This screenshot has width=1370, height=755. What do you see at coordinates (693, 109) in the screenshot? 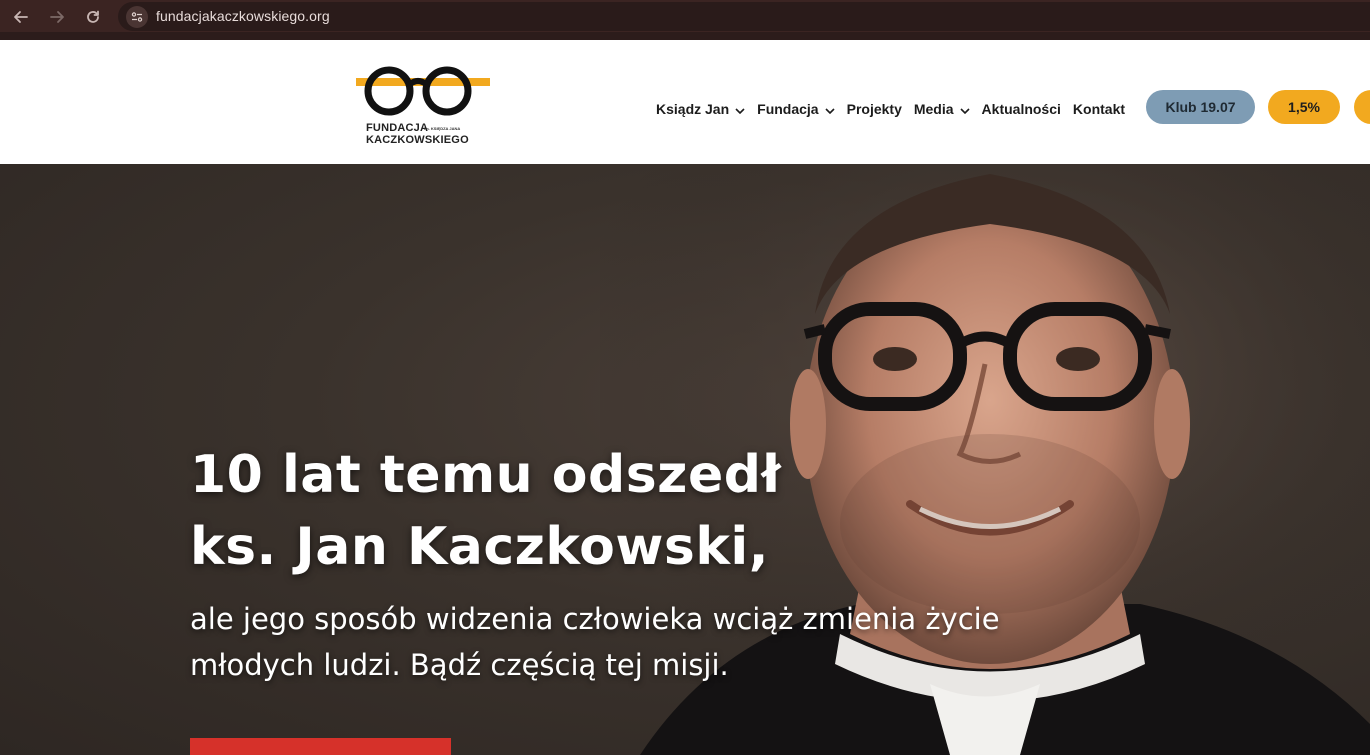
I see `menu-item-label: Ksiądz Jan` at bounding box center [693, 109].